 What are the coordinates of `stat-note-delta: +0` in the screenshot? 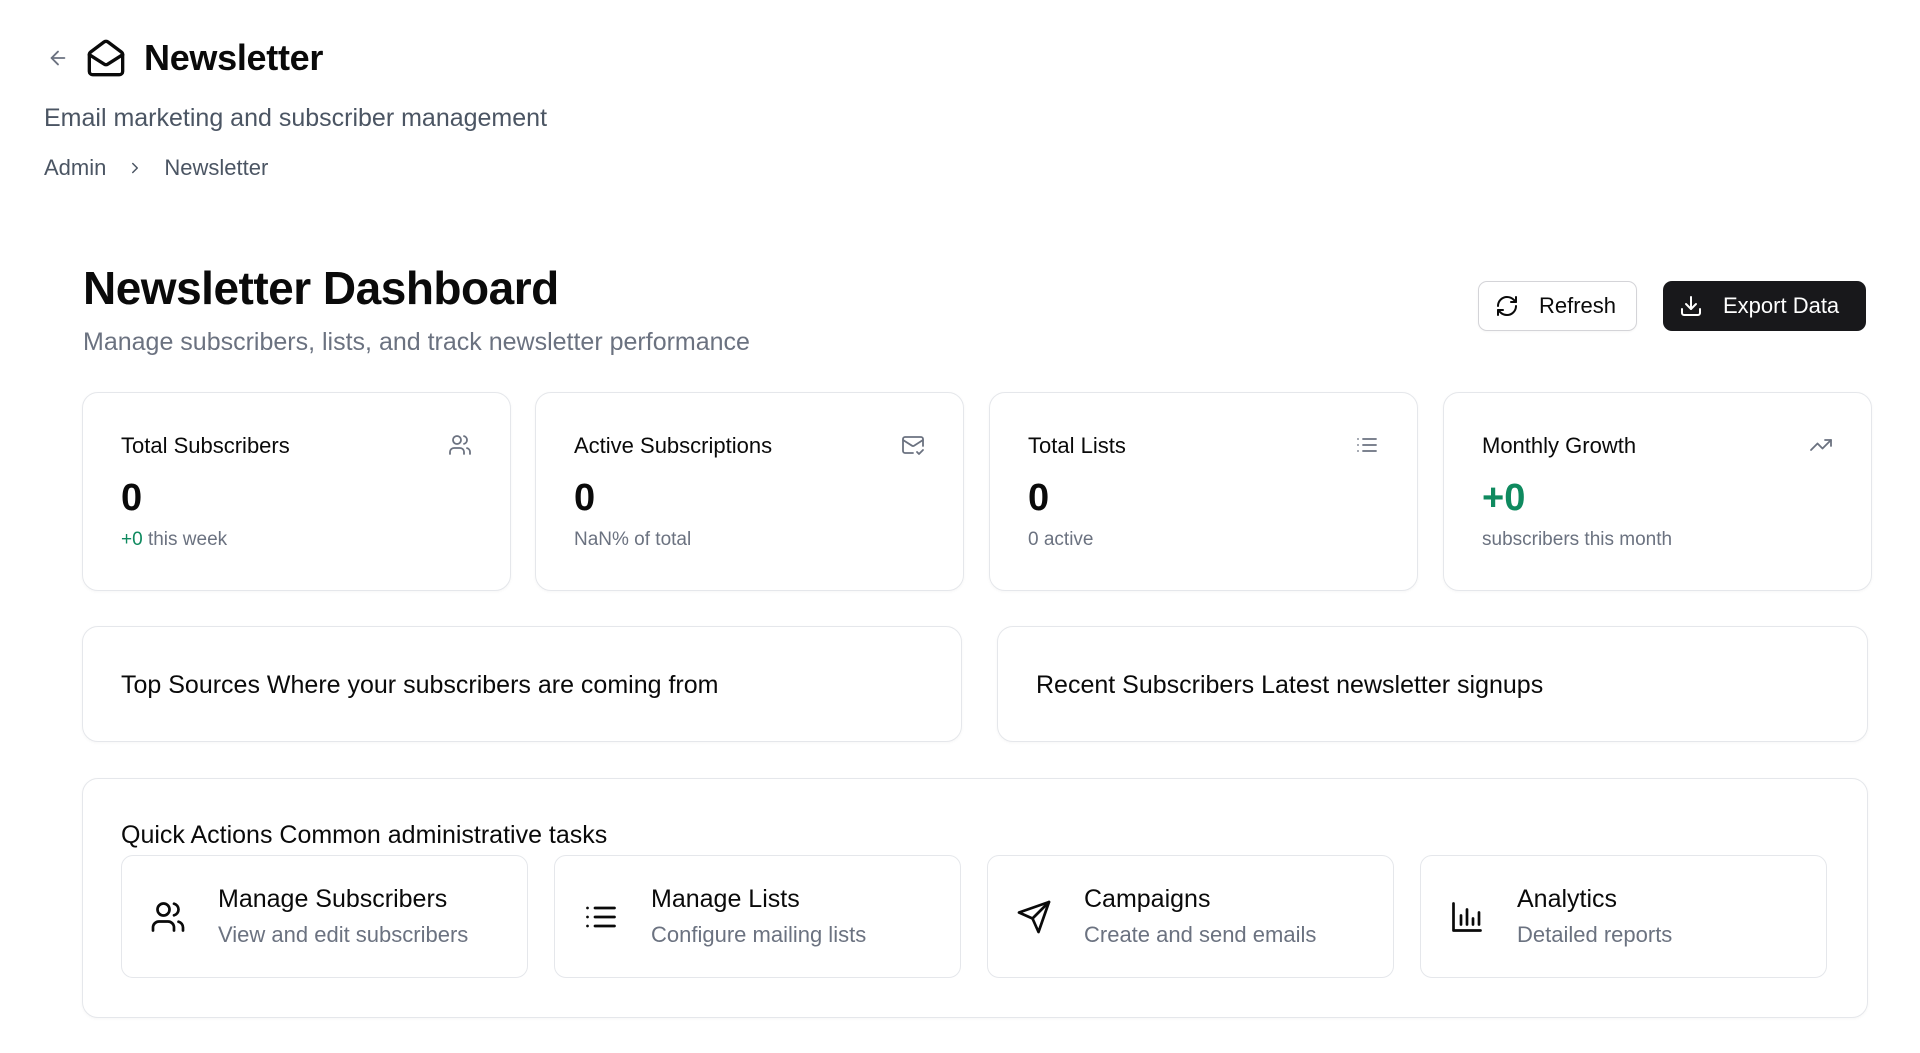 It's located at (132, 539).